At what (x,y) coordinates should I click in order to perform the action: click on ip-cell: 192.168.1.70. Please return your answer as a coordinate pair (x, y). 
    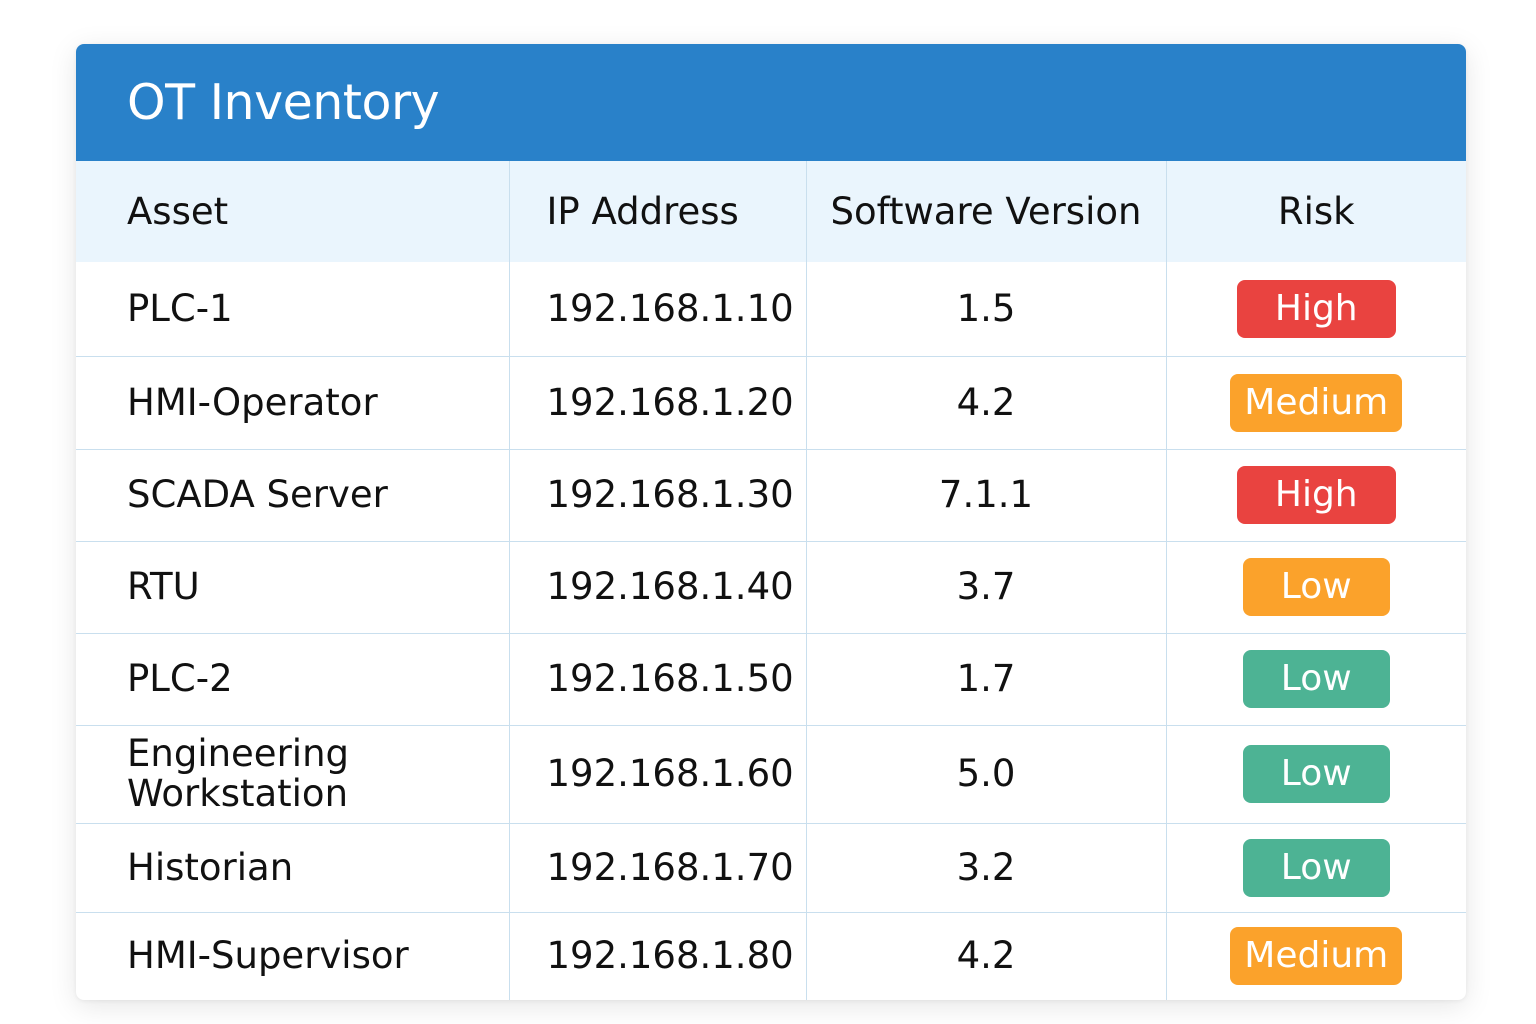
    Looking at the image, I should click on (658, 867).